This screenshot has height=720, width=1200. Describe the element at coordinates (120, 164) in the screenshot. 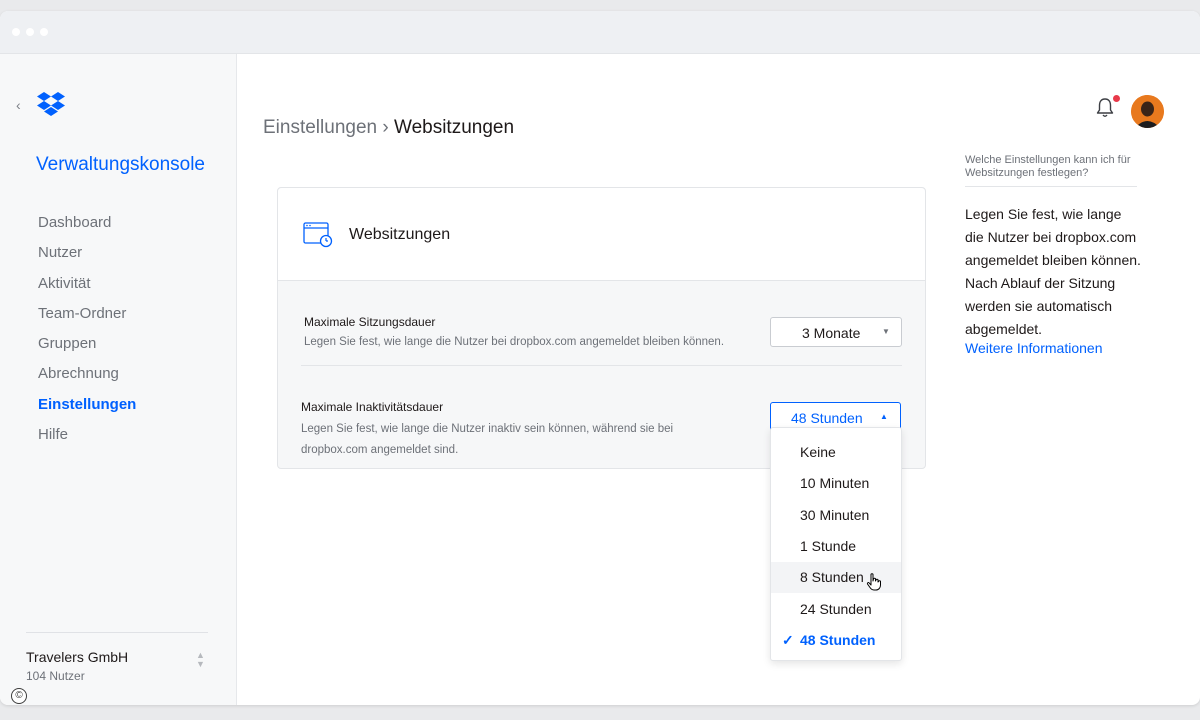

I see `app-title: Verwaltungskonsole` at that location.